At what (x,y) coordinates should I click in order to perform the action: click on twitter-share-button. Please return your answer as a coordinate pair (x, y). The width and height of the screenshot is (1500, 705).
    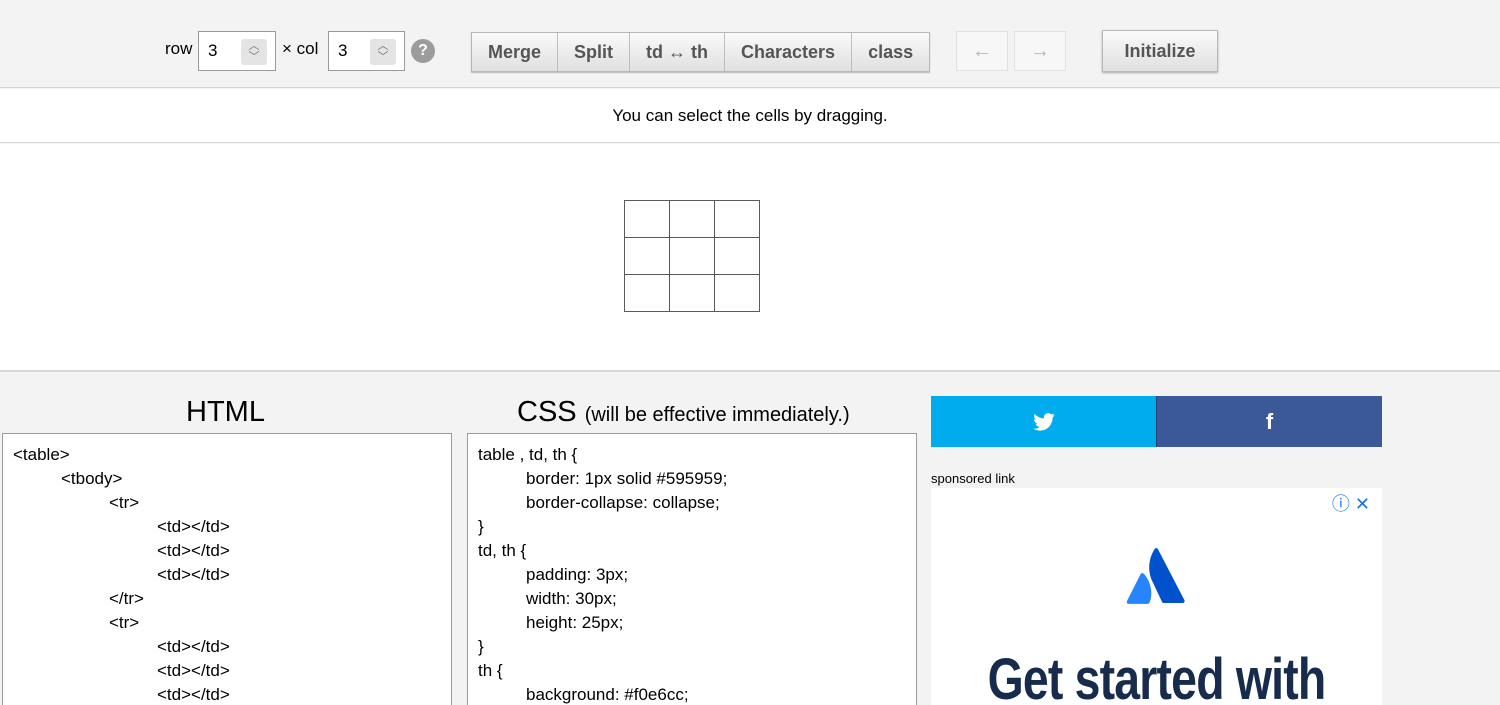
    Looking at the image, I should click on (1043, 421).